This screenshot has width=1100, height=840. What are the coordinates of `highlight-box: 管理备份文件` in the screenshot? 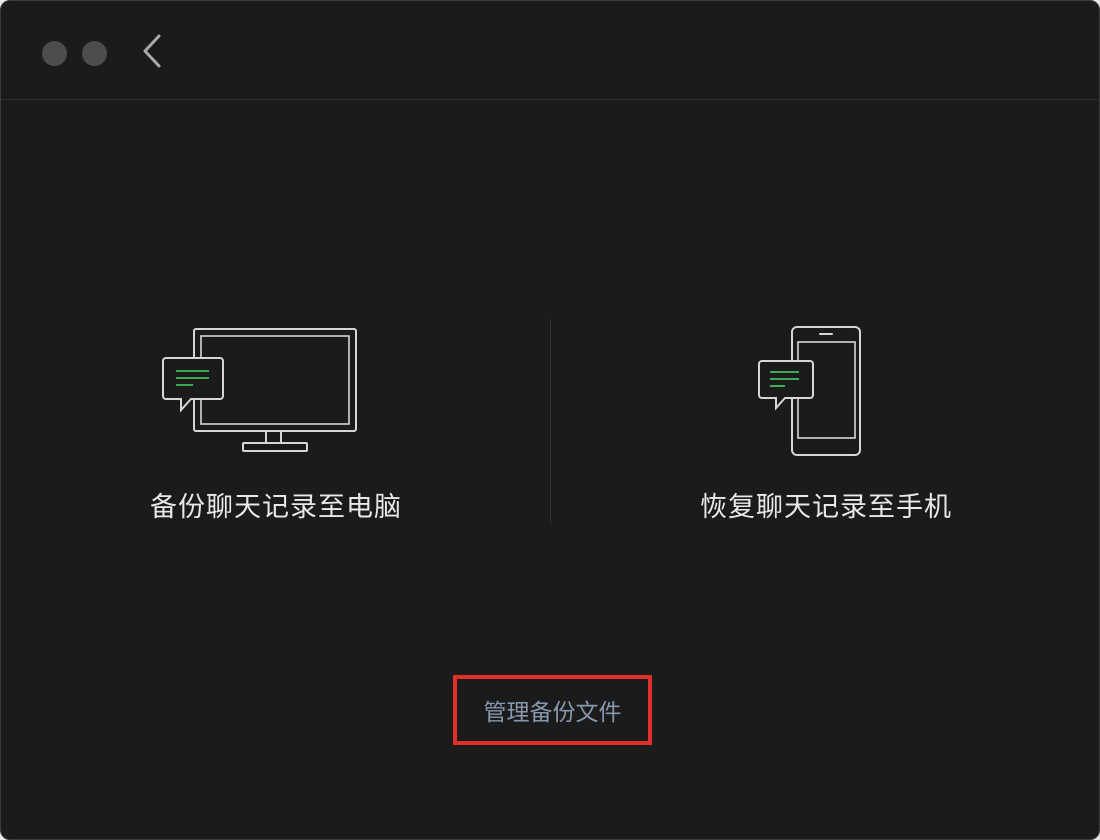 It's located at (552, 710).